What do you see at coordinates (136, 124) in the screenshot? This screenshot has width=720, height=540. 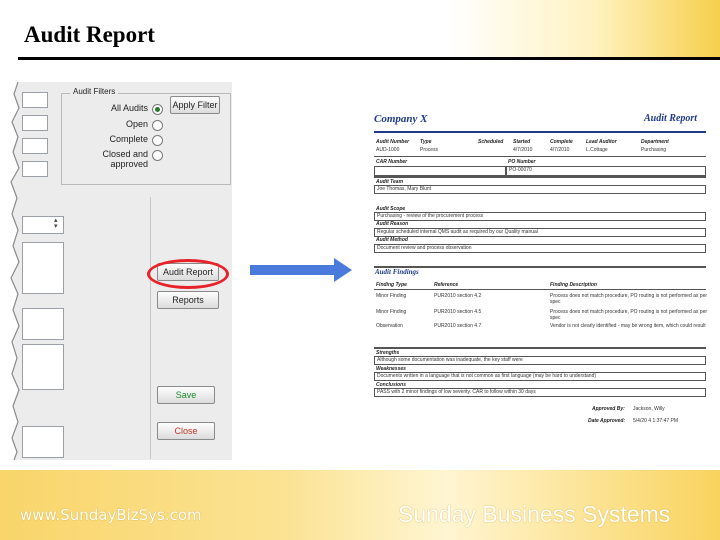 I see `radio-label: Open` at bounding box center [136, 124].